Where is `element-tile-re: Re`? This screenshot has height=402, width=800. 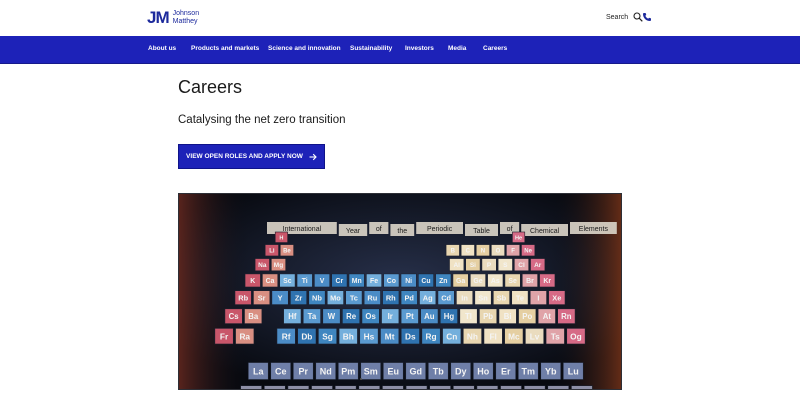 element-tile-re: Re is located at coordinates (351, 316).